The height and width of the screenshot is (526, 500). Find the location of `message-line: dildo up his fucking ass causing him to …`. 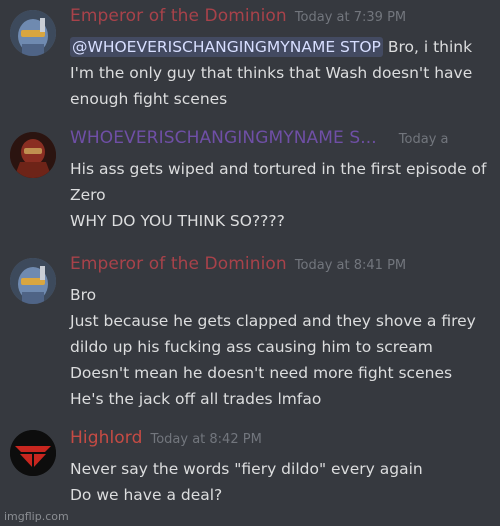

message-line: dildo up his fucking ass causing him to … is located at coordinates (251, 347).